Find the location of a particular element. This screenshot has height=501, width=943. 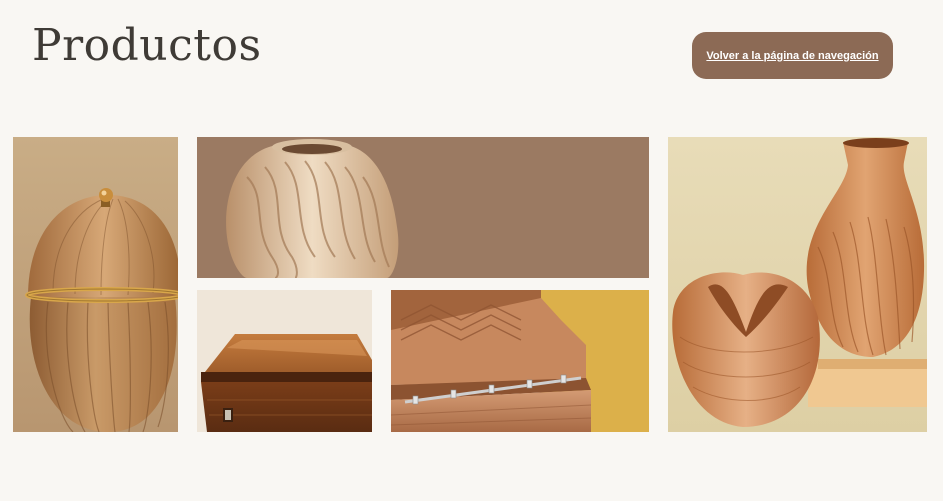

wooden-urn-image is located at coordinates (95, 284).